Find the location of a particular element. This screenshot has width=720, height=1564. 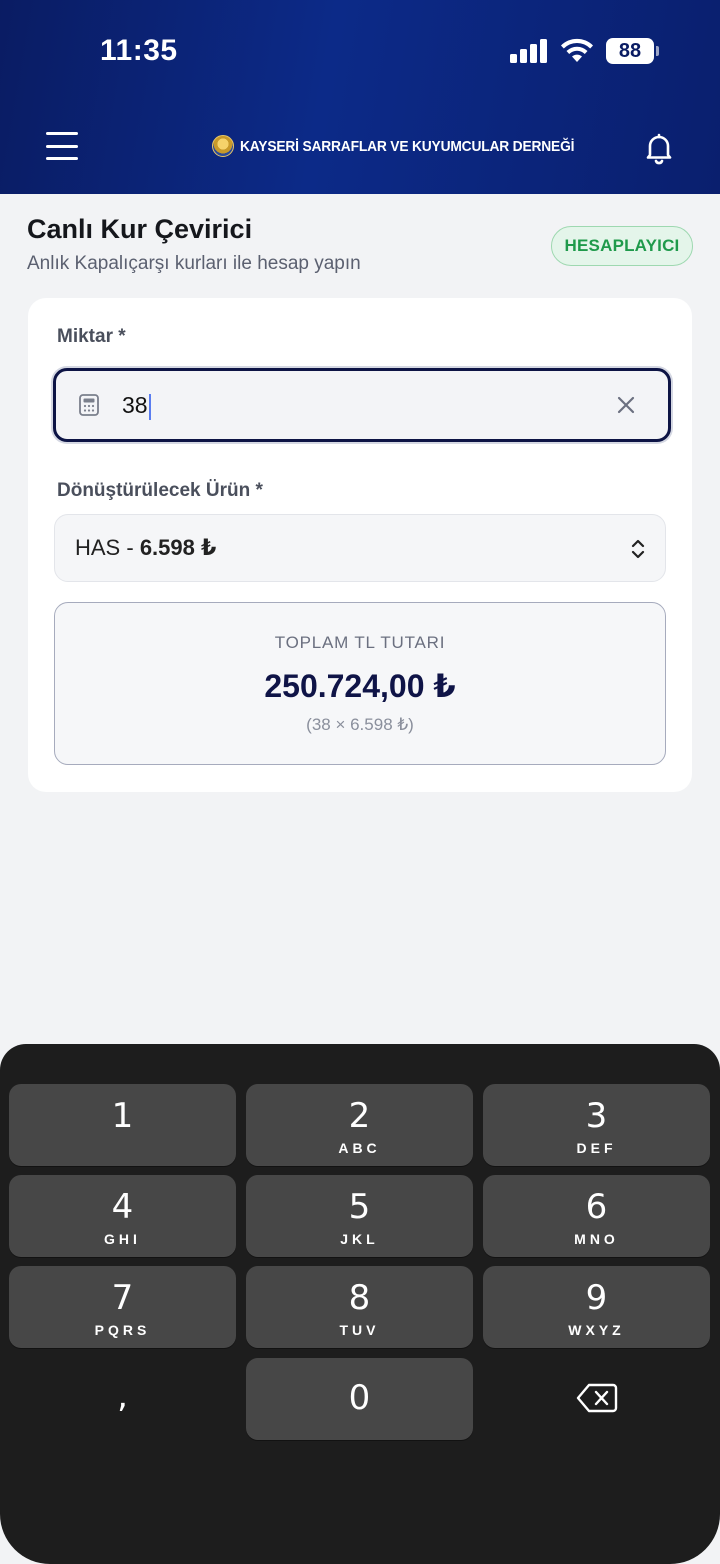

page-title: Canlı Kur Çevirici is located at coordinates (140, 229).